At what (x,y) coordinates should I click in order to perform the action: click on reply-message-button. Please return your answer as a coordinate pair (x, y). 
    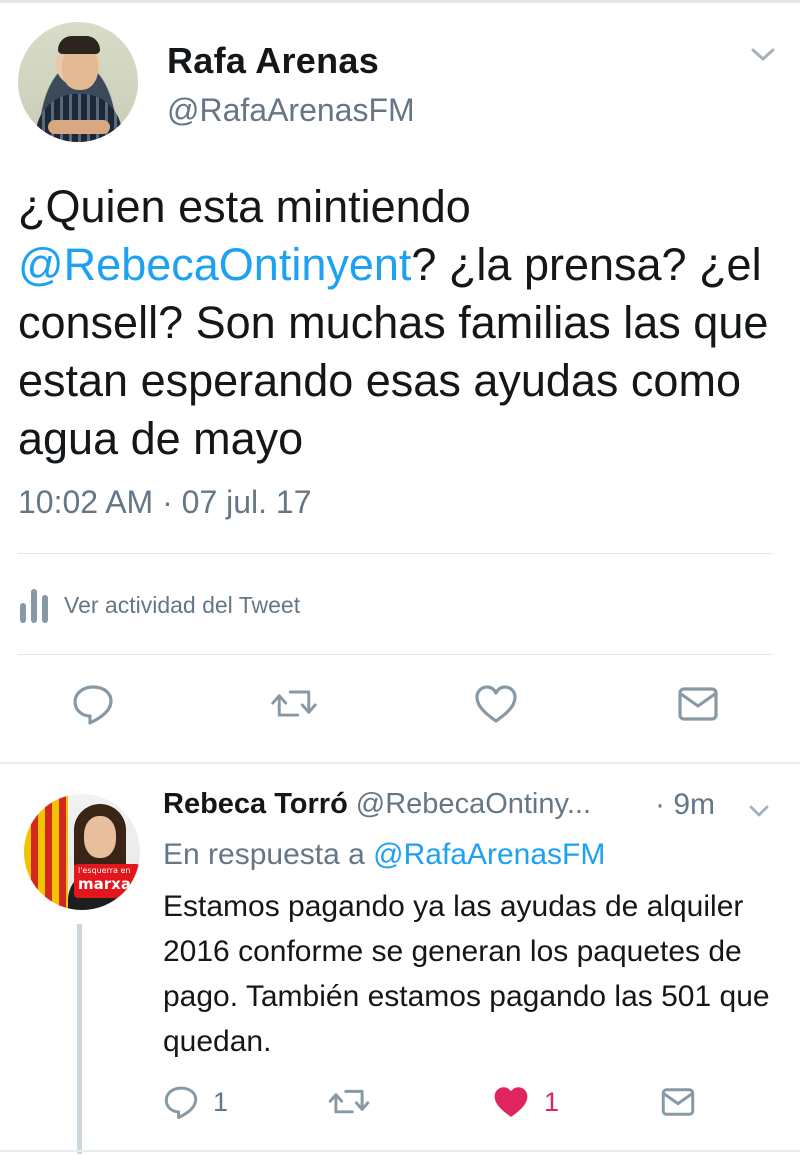
    Looking at the image, I should click on (678, 1102).